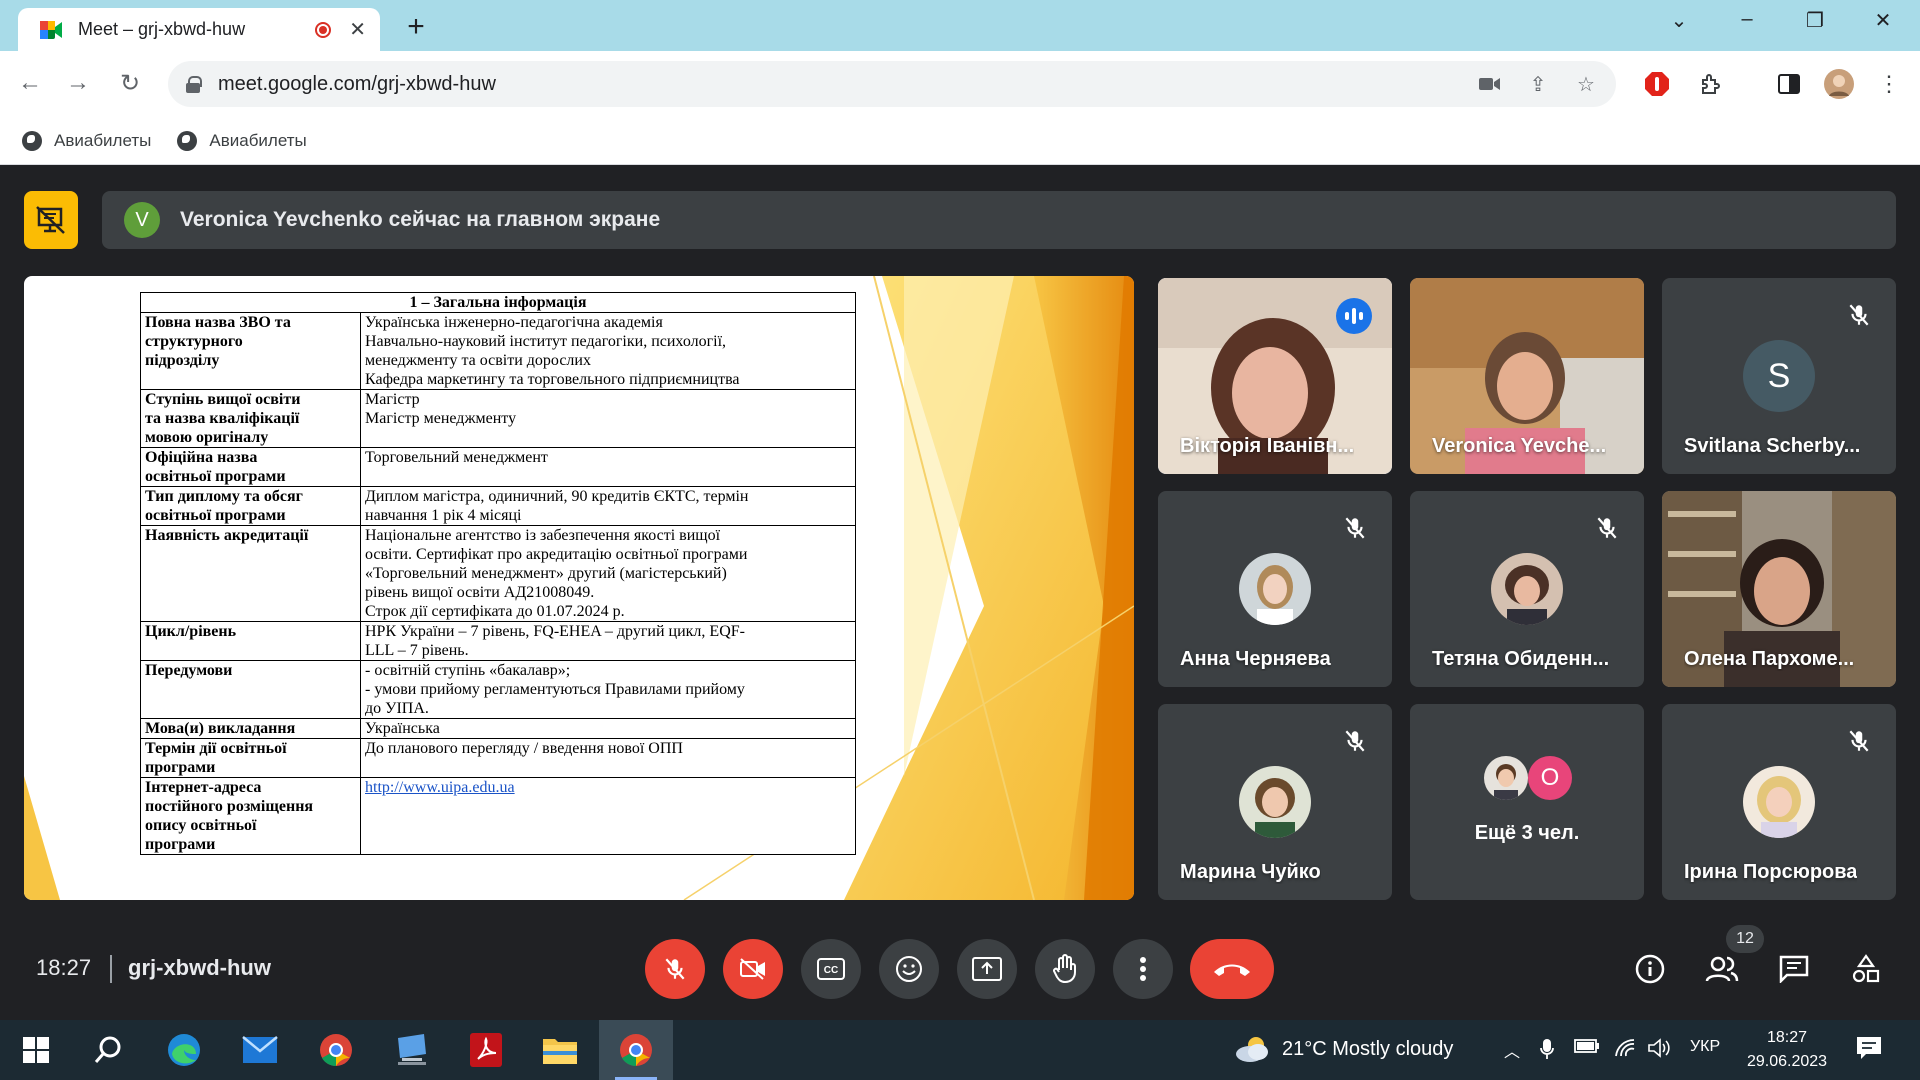  What do you see at coordinates (1527, 802) in the screenshot?
I see `more-participants-tile: О Ещё 3 чел.` at bounding box center [1527, 802].